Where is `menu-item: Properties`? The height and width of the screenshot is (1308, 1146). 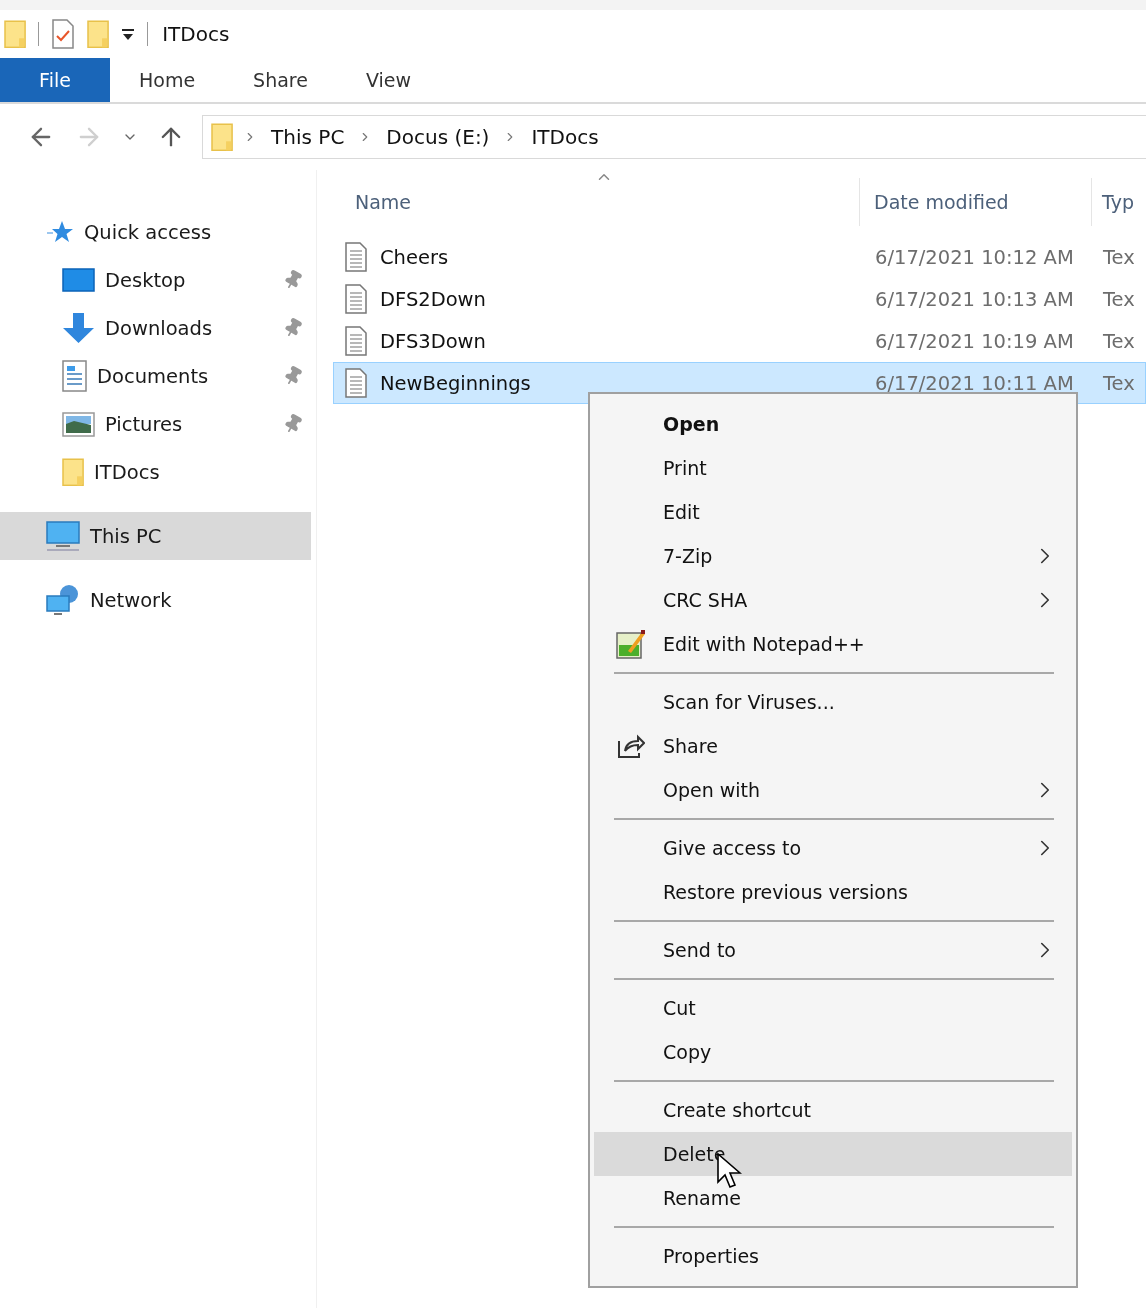
menu-item: Properties is located at coordinates (833, 1256).